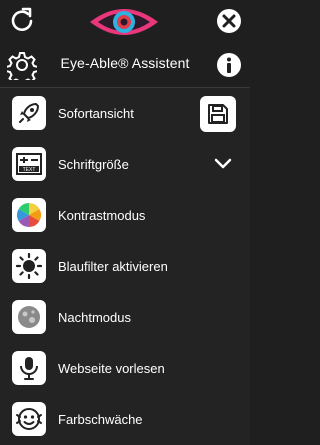  I want to click on refresh-button, so click(22, 20).